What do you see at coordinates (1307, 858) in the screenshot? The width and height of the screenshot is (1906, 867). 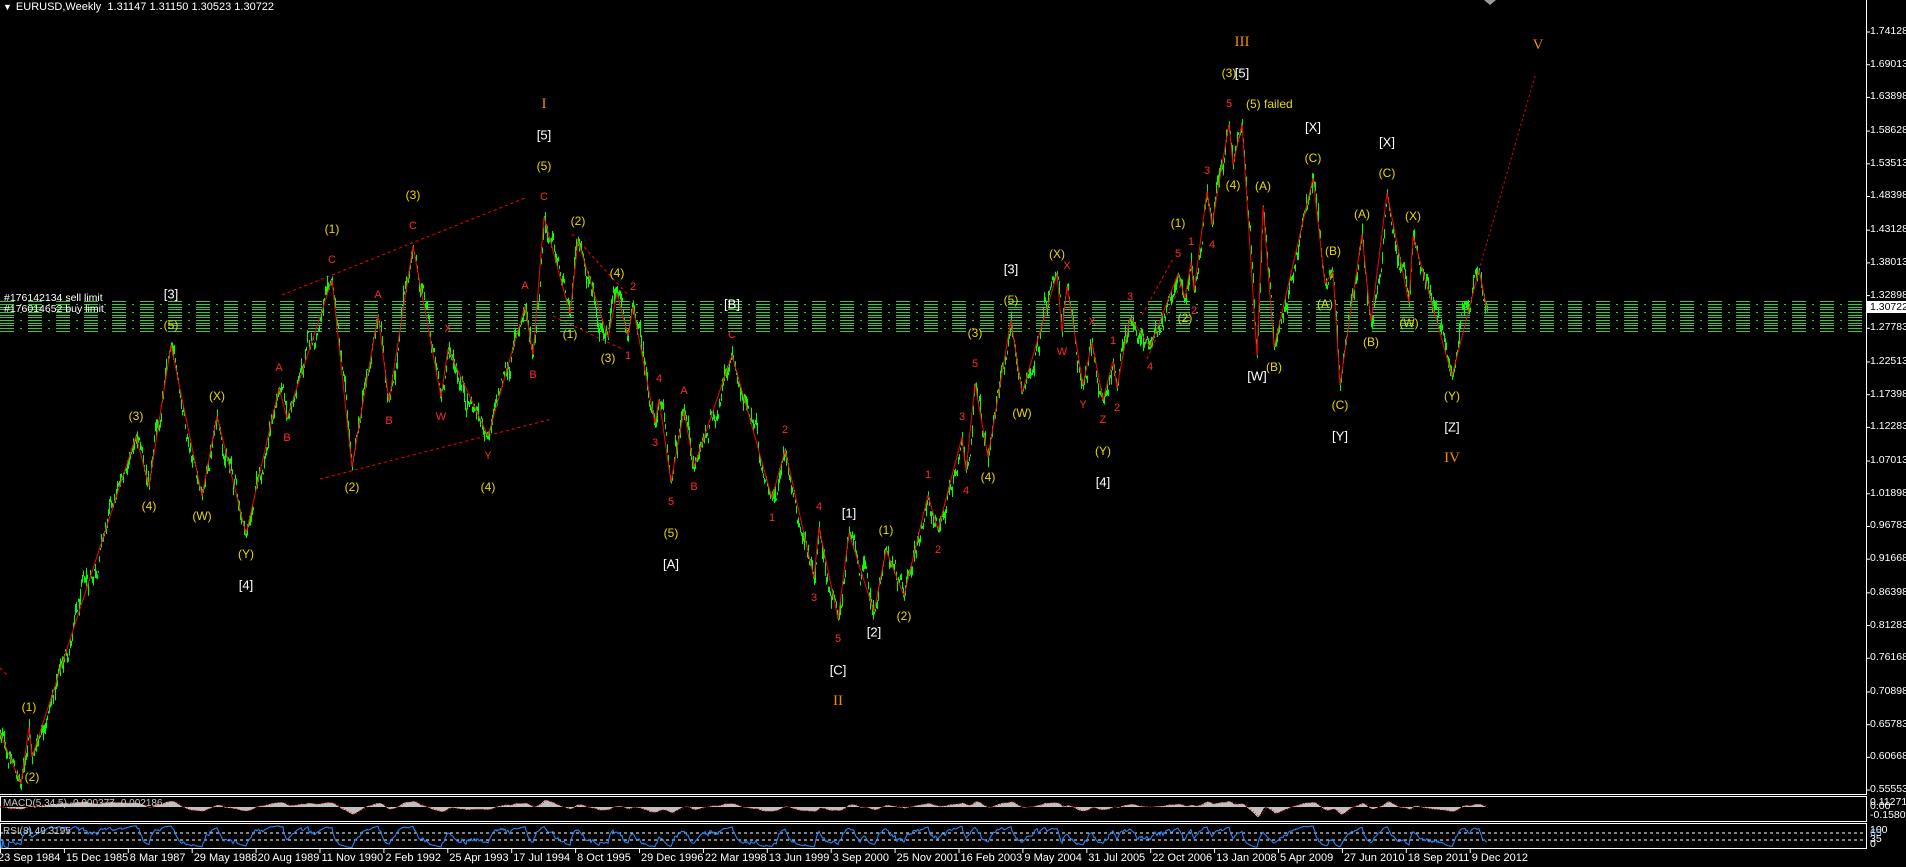 I see `date-label: 5 Apr 2009` at bounding box center [1307, 858].